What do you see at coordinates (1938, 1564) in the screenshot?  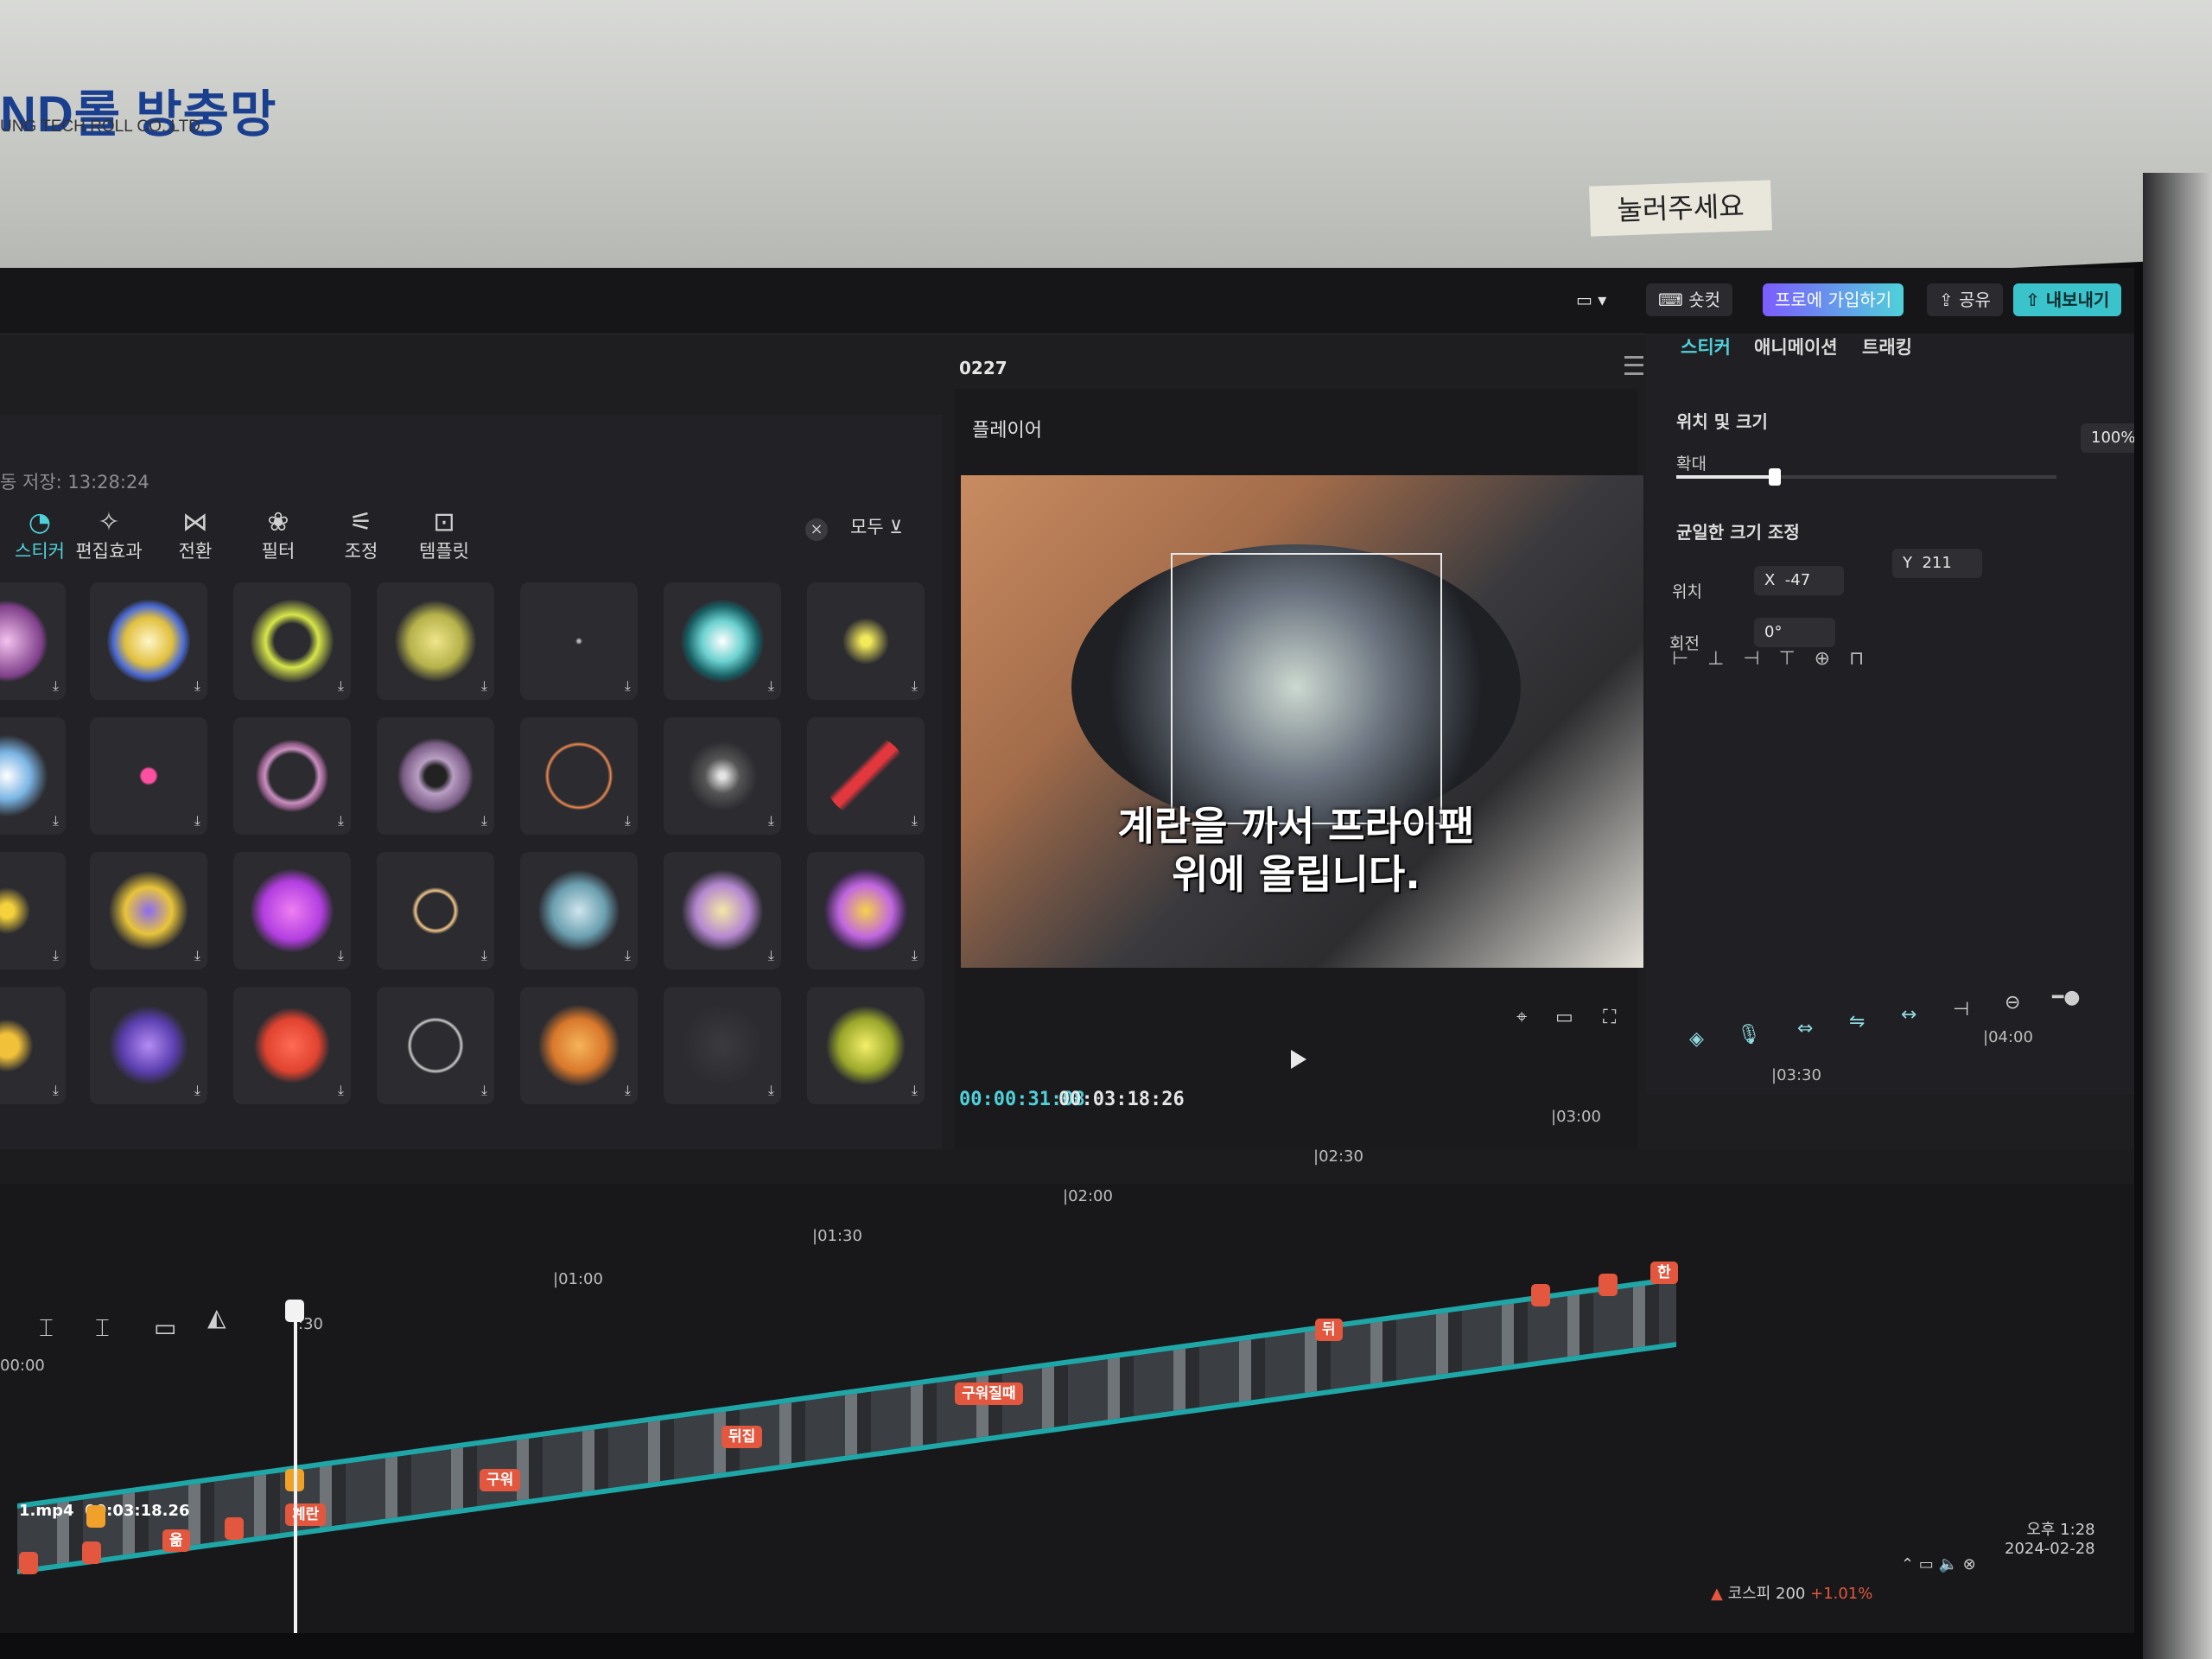 I see `tray-icons: ⌃ ▭ 🔈 ⊗` at bounding box center [1938, 1564].